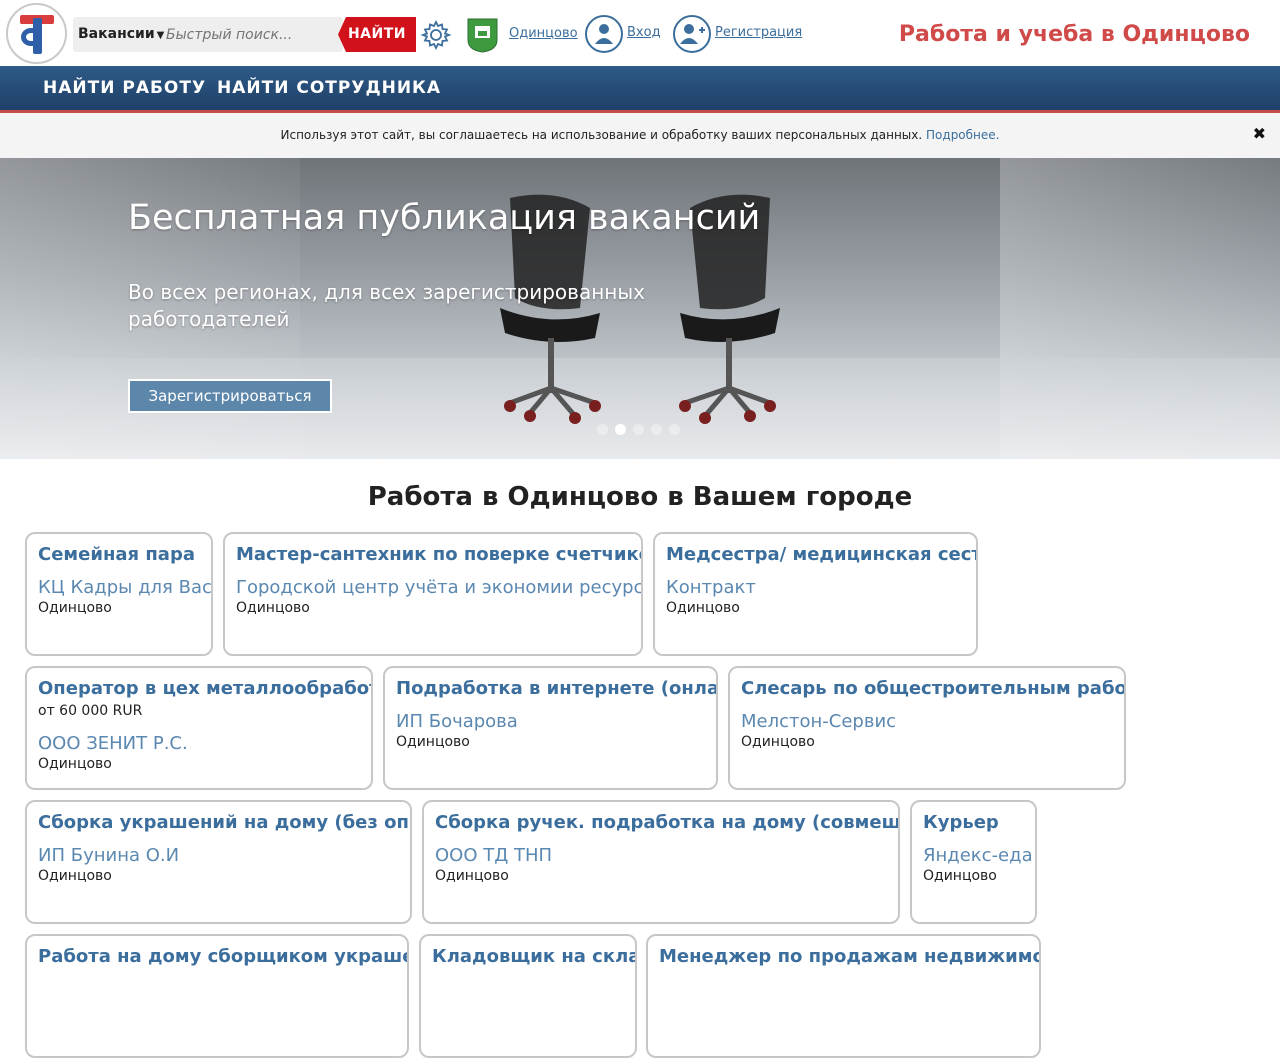  I want to click on job-title: Семейная пара, so click(119, 554).